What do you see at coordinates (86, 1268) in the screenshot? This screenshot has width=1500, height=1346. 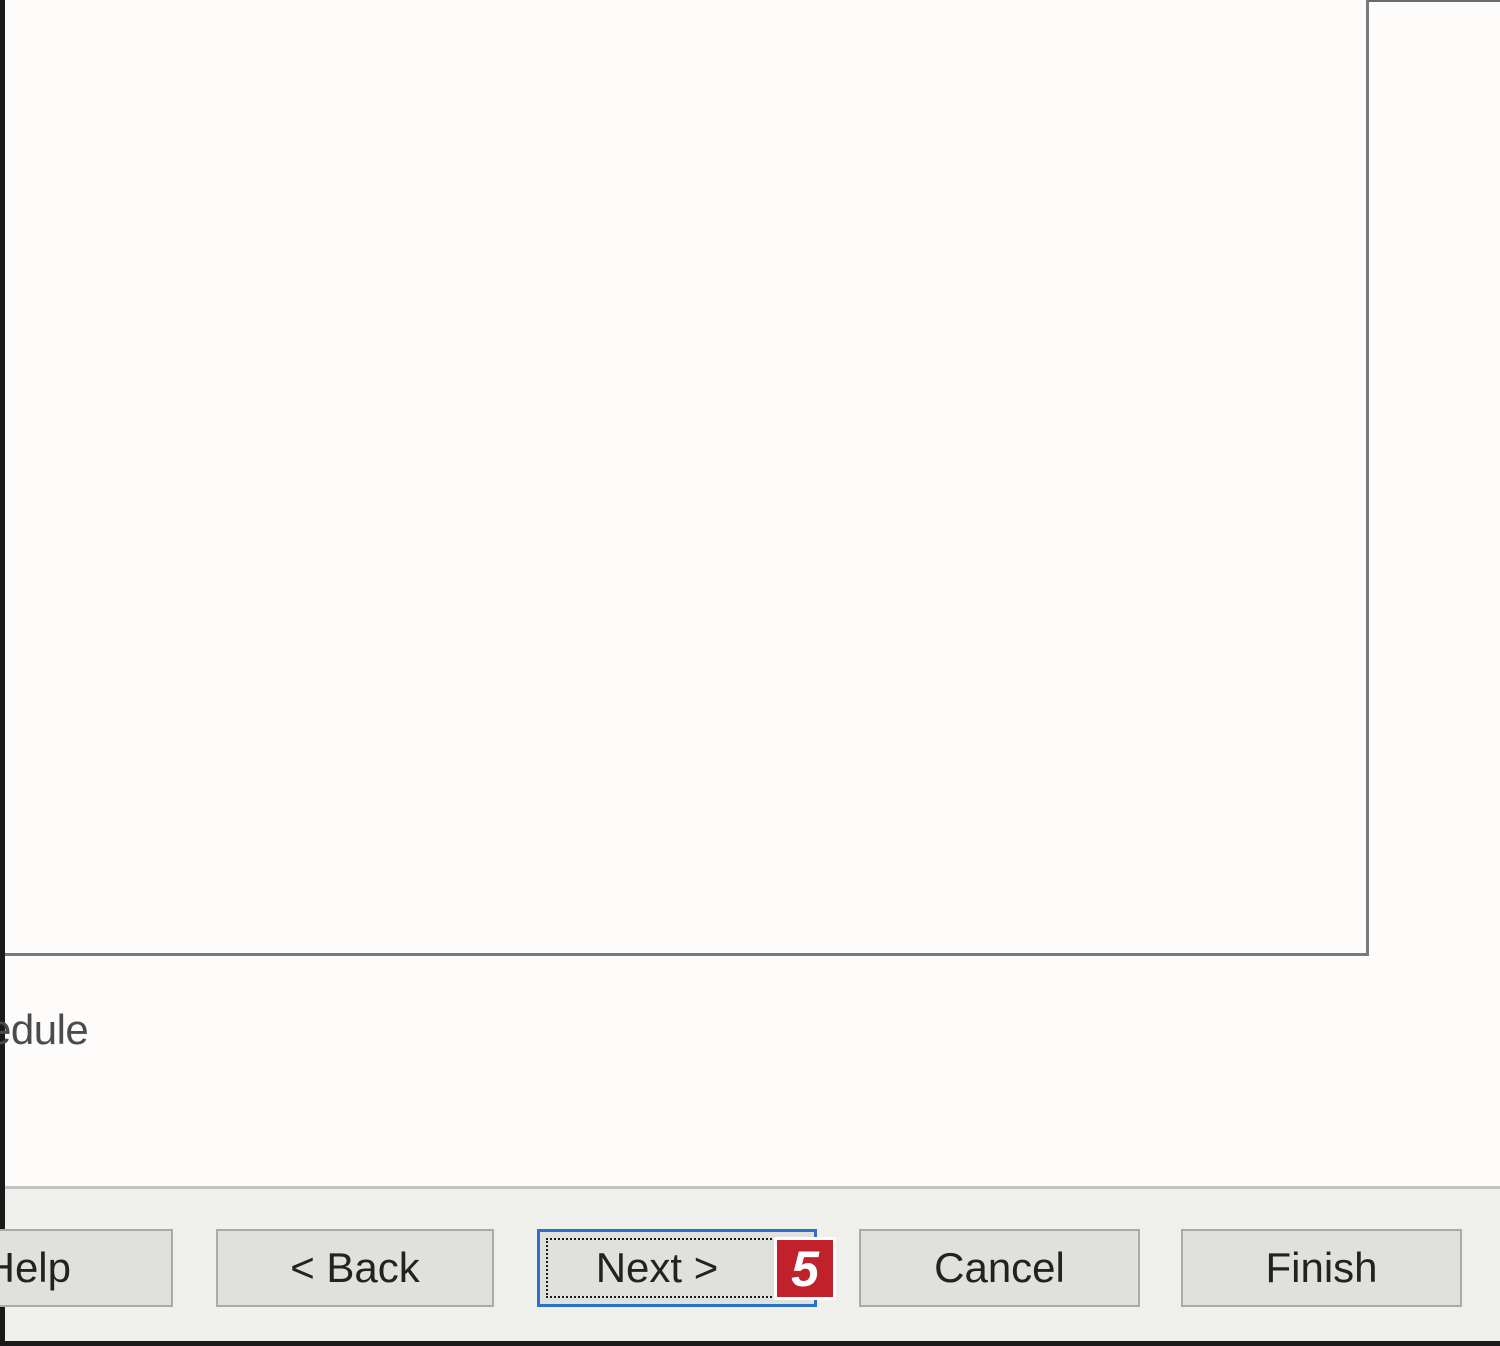 I see `help-button: Help` at bounding box center [86, 1268].